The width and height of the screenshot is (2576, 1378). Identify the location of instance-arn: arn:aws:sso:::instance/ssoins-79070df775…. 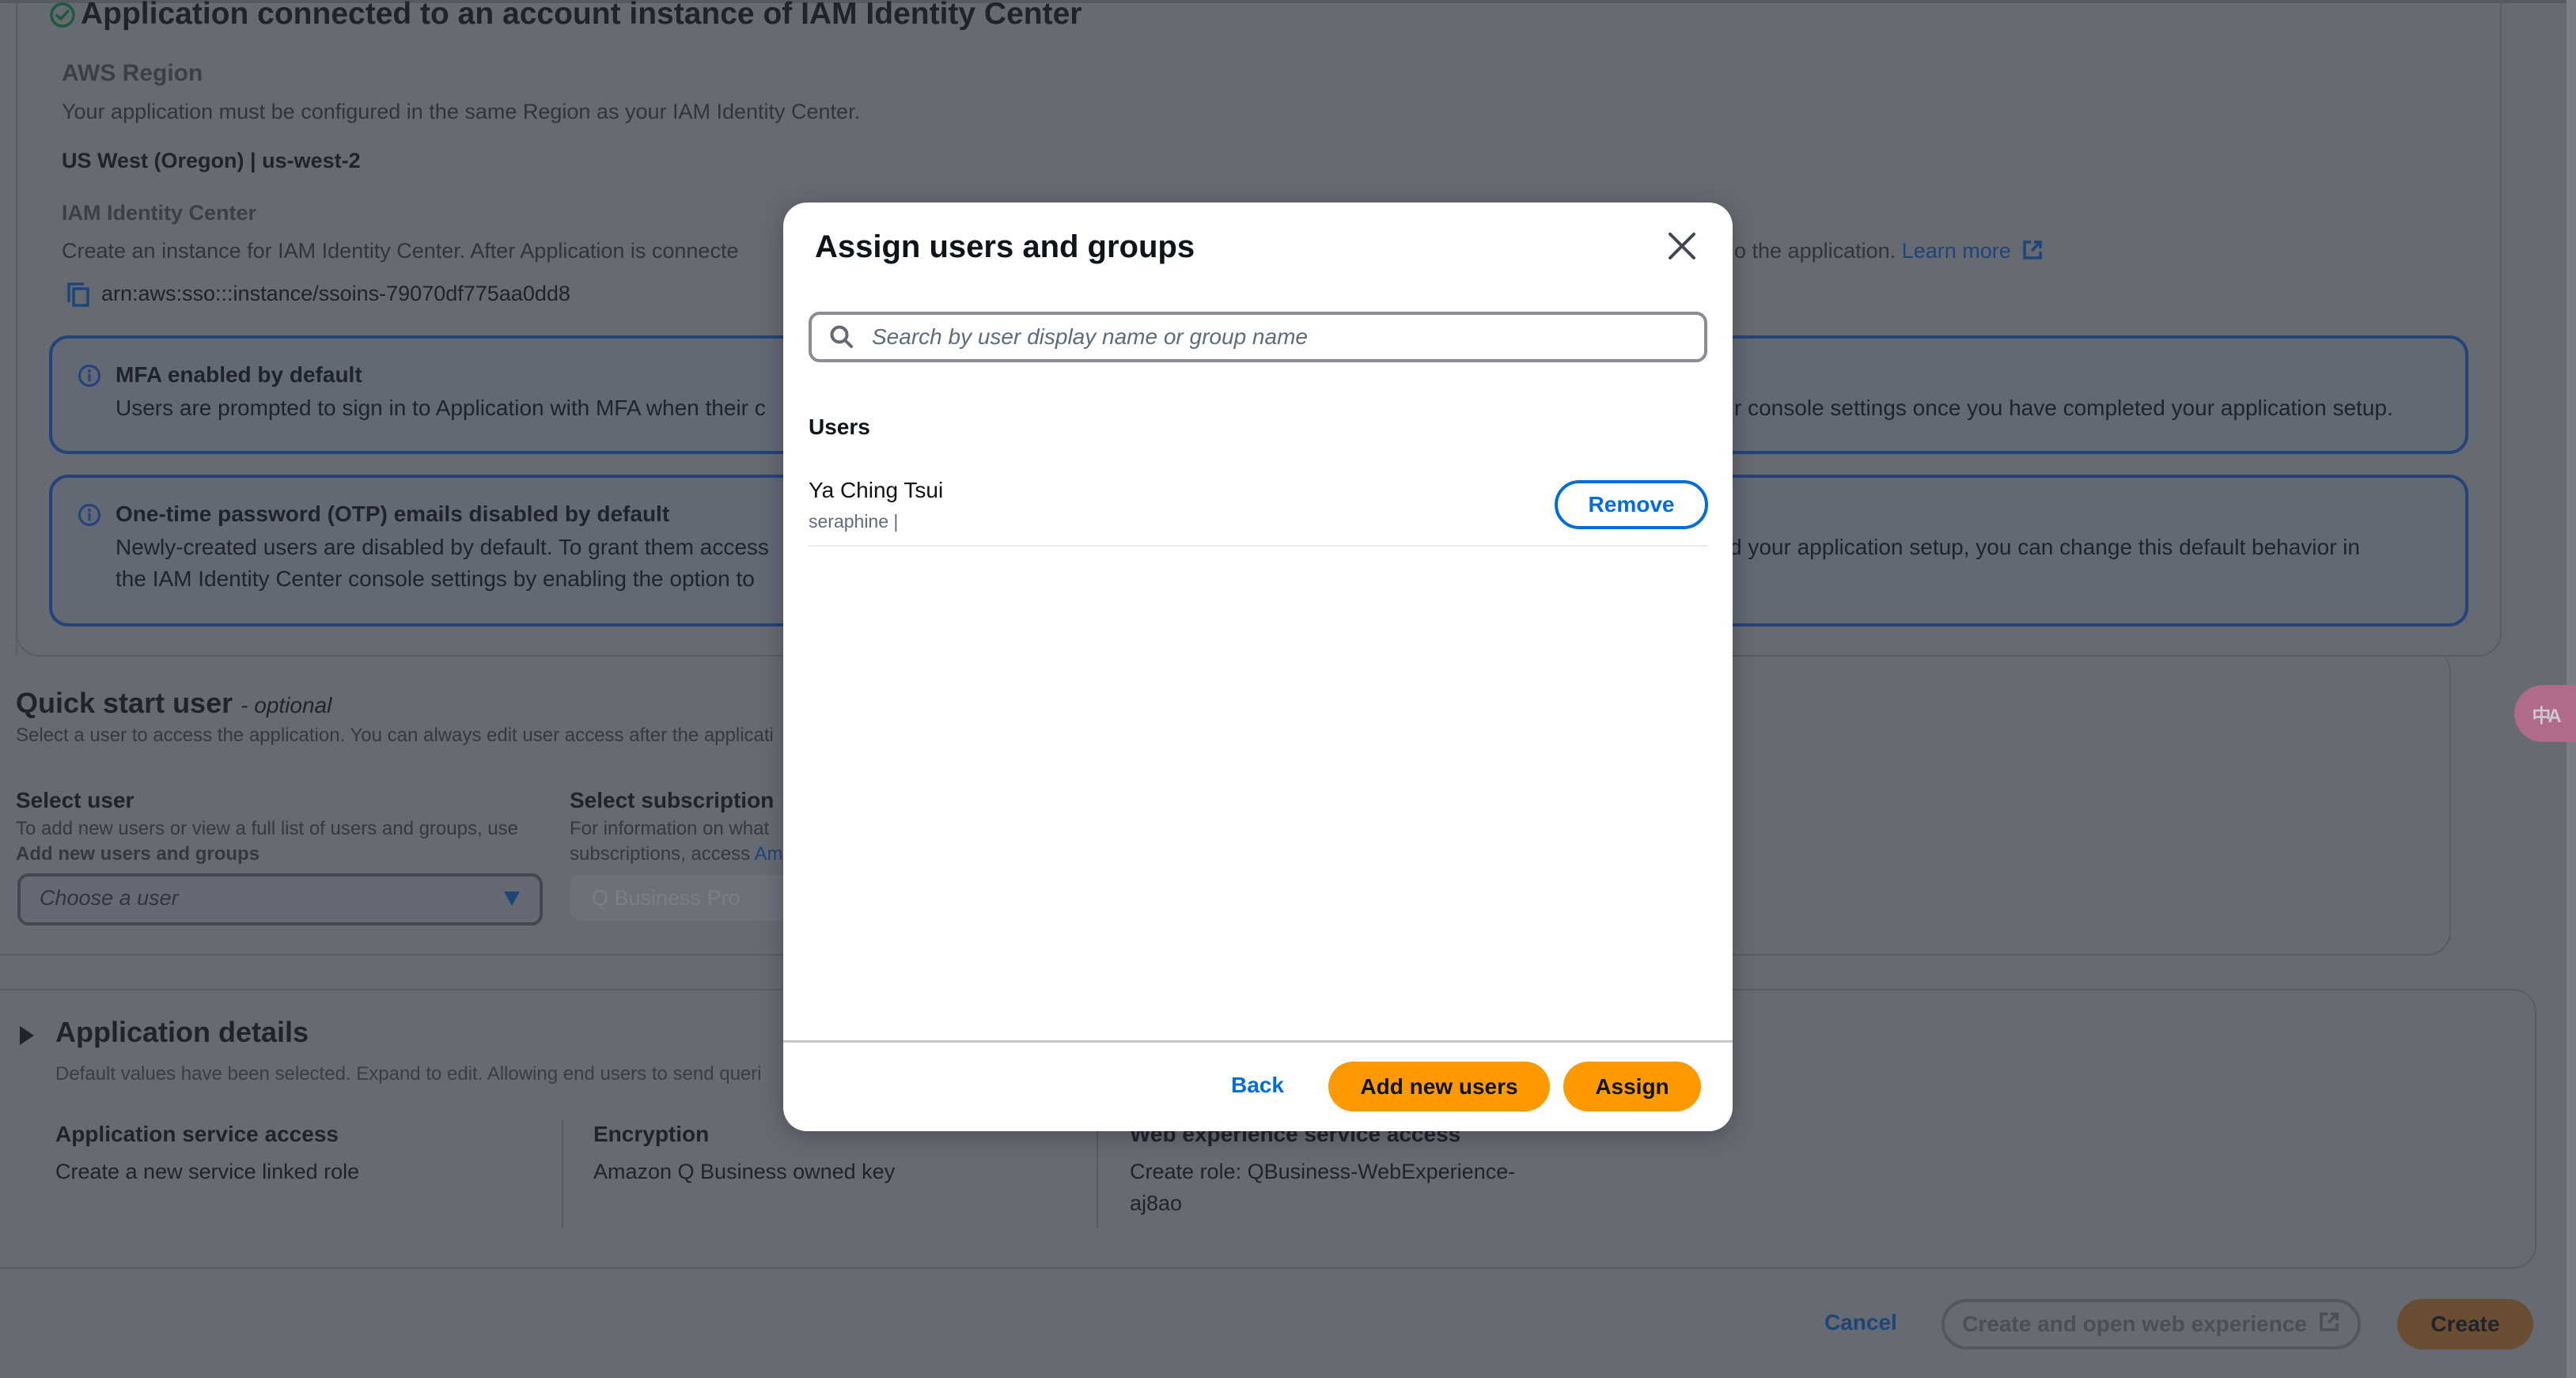
(335, 293).